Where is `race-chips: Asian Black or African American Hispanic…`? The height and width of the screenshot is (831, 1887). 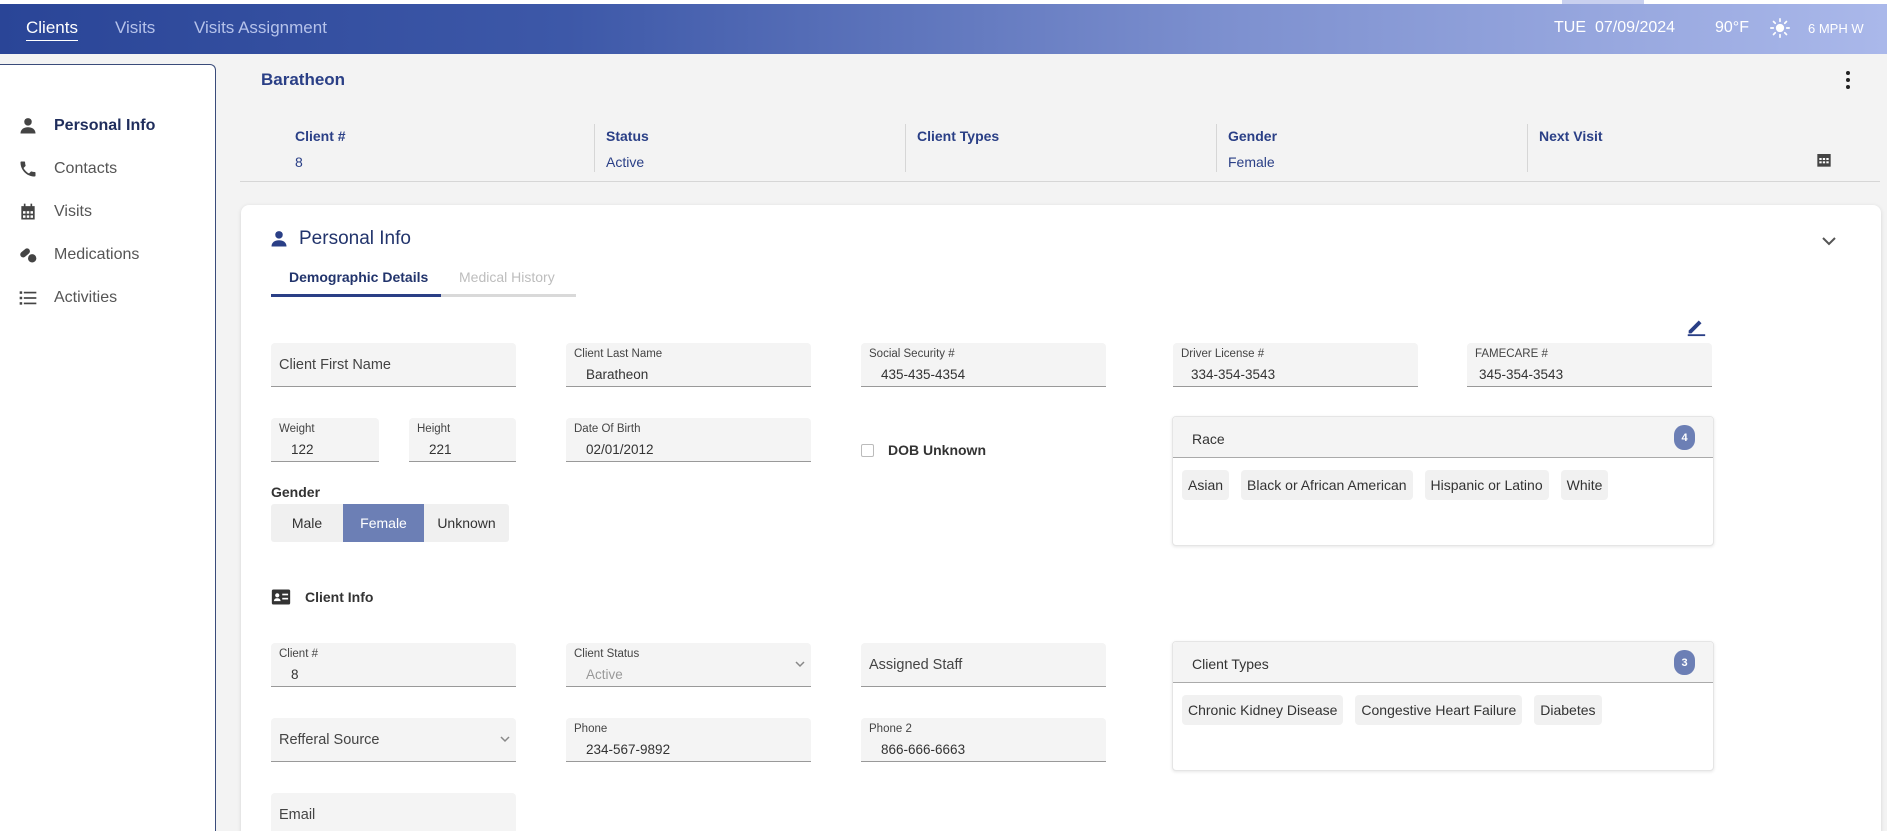
race-chips: Asian Black or African American Hispanic… is located at coordinates (1395, 485).